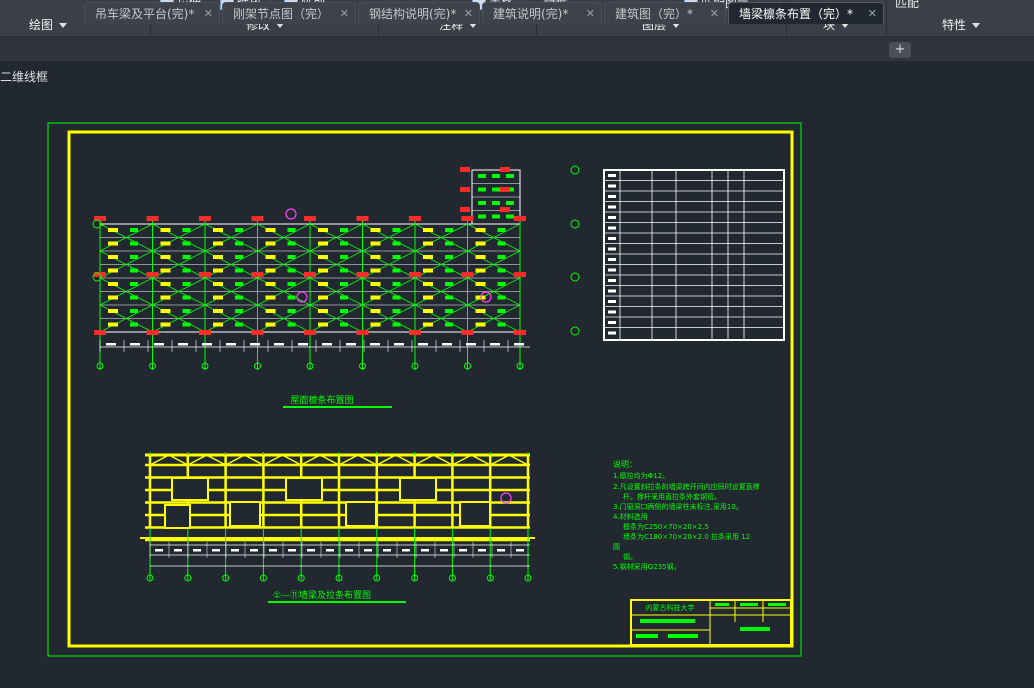 The height and width of the screenshot is (688, 1034). Describe the element at coordinates (647, 566) in the screenshot. I see `note-line: 5.钢材采用Q235钢。` at that location.